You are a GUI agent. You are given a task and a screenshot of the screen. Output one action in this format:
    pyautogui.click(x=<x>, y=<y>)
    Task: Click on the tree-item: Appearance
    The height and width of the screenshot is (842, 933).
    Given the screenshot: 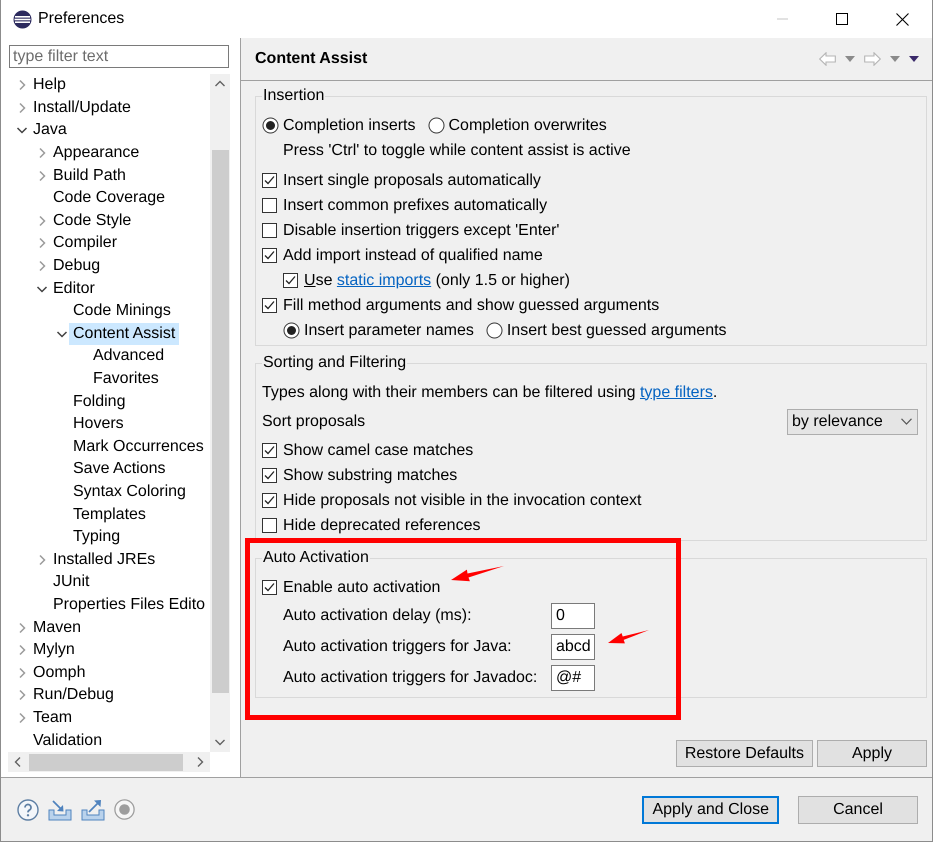 What is the action you would take?
    pyautogui.click(x=96, y=153)
    